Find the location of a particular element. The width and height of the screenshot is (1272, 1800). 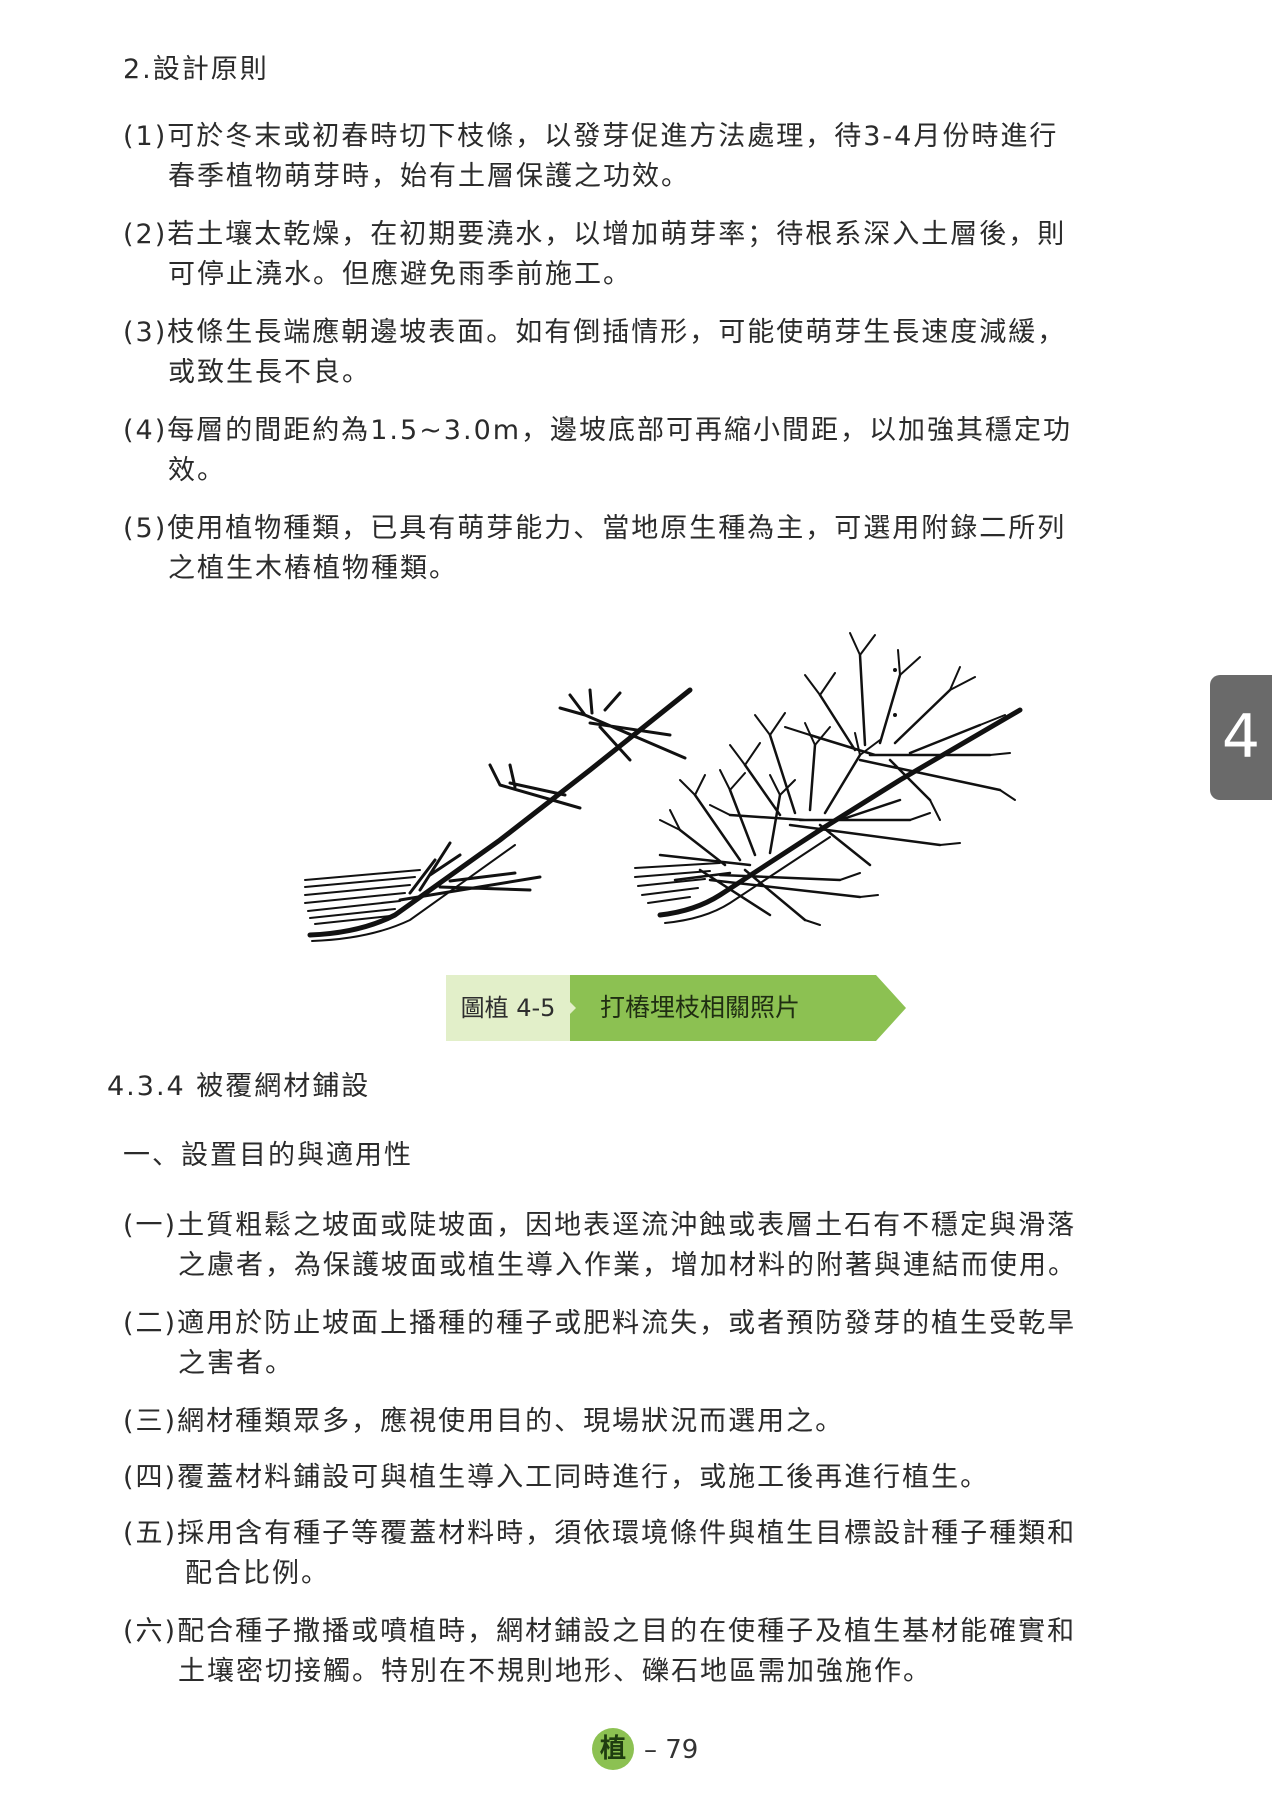

item-text-line2: 效。 is located at coordinates (197, 470).